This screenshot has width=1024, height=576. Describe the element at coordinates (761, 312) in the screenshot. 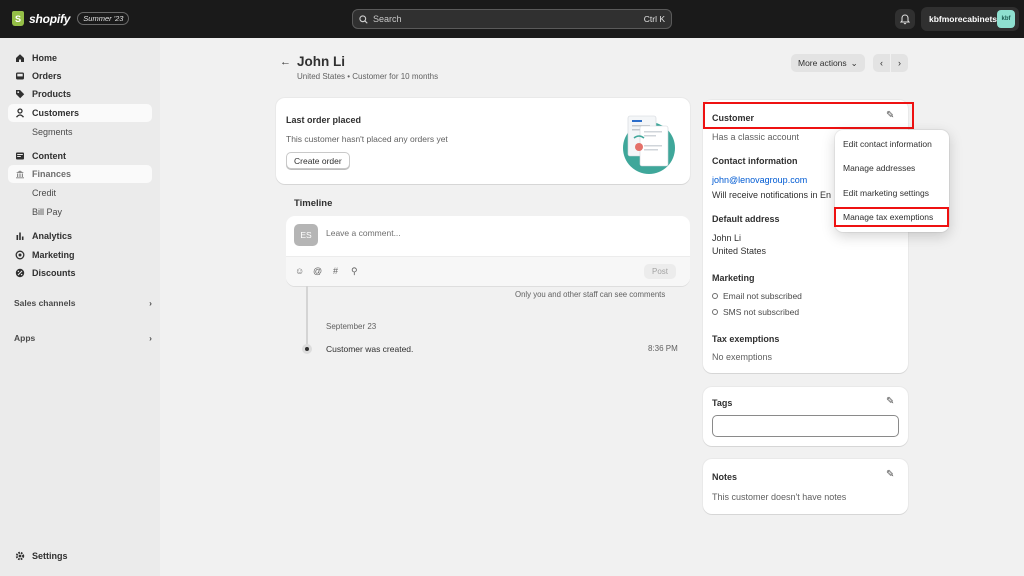

I see `sms-marketing-label: SMS not subscribed` at that location.